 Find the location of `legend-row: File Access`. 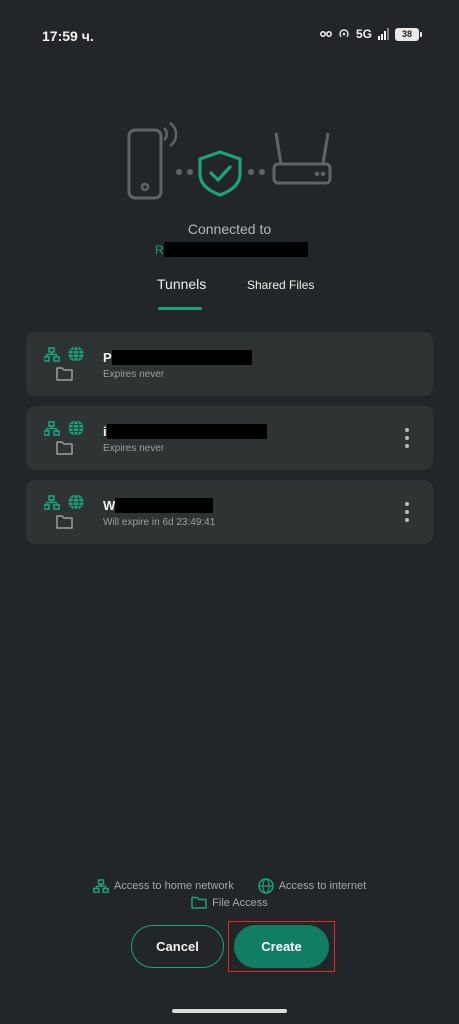

legend-row: File Access is located at coordinates (229, 902).